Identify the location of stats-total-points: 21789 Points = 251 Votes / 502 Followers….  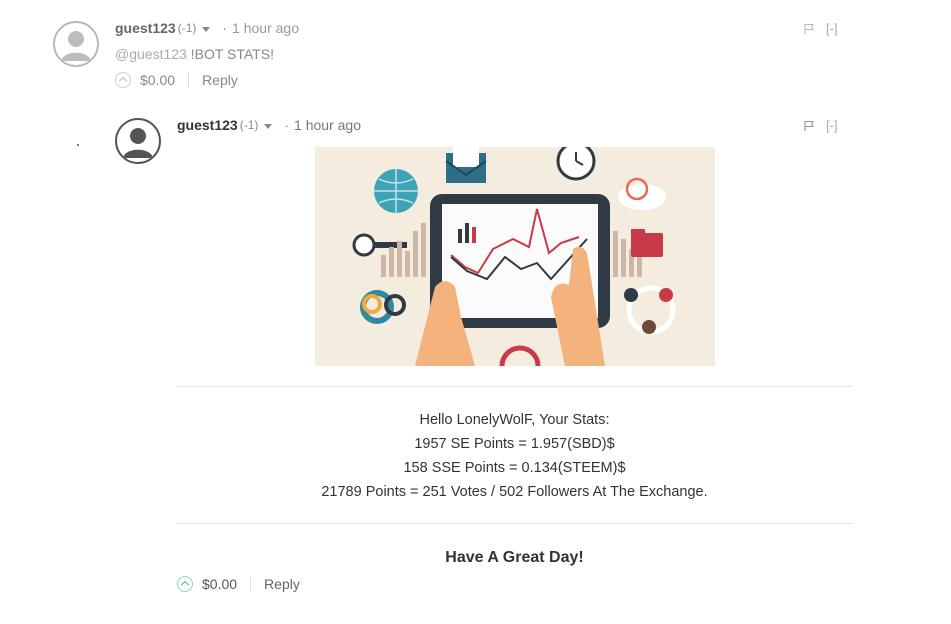
(514, 492).